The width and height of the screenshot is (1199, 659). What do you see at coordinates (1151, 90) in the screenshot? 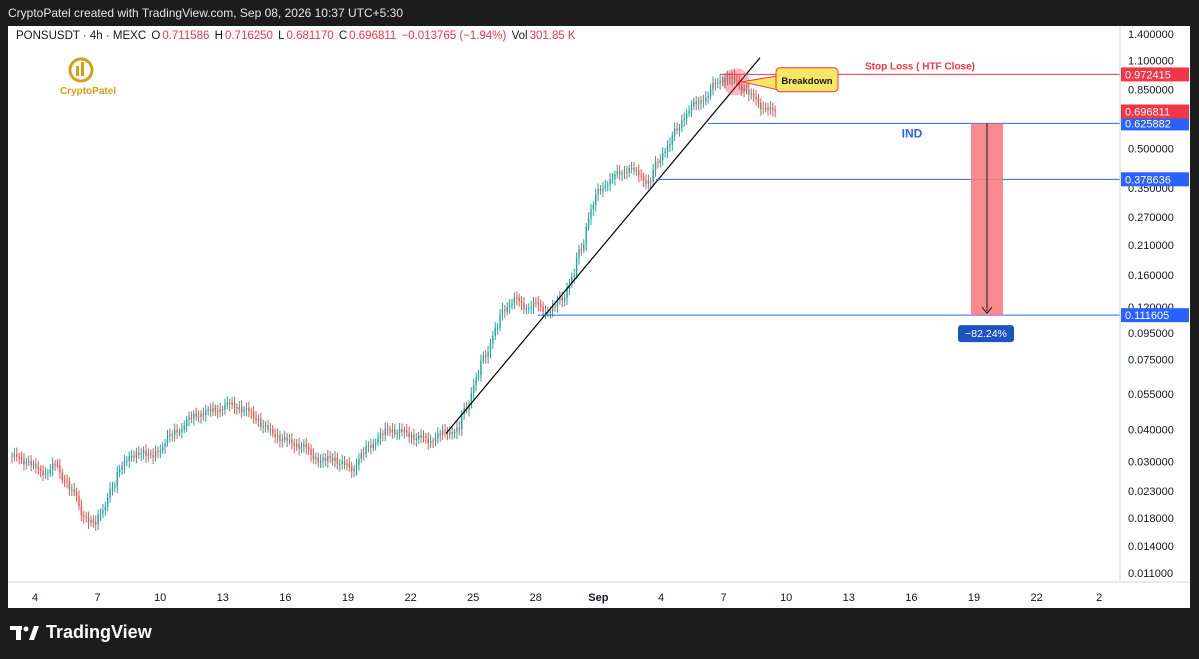
I see `price-tick-label: 0.850000` at bounding box center [1151, 90].